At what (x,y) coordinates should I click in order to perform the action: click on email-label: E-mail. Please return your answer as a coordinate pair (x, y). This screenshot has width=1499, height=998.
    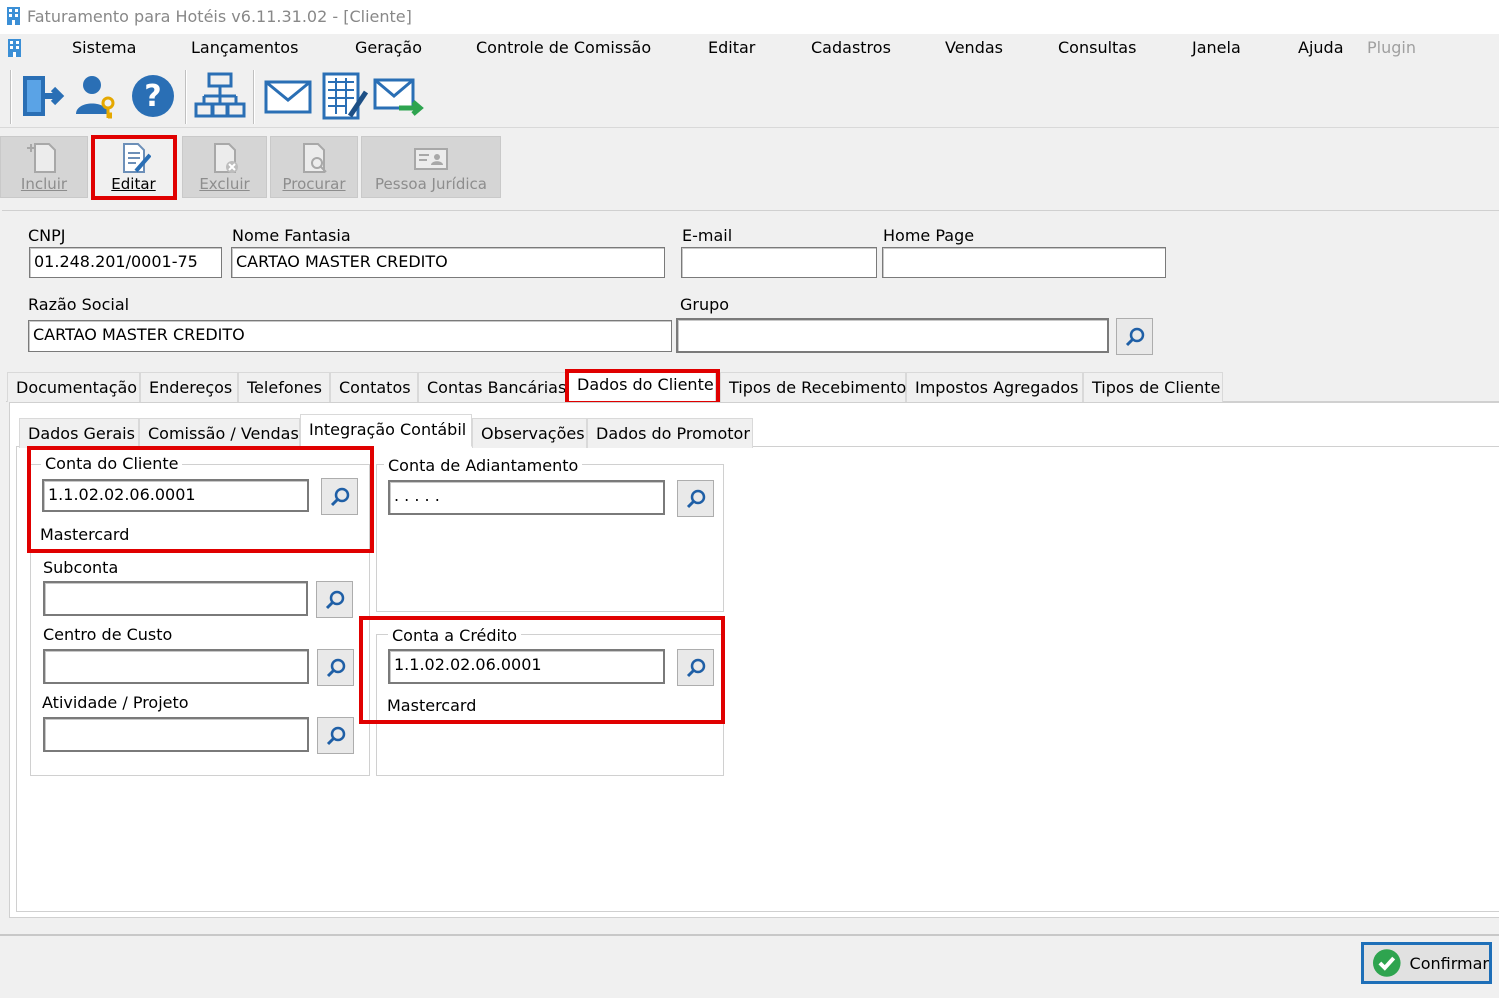
    Looking at the image, I should click on (707, 235).